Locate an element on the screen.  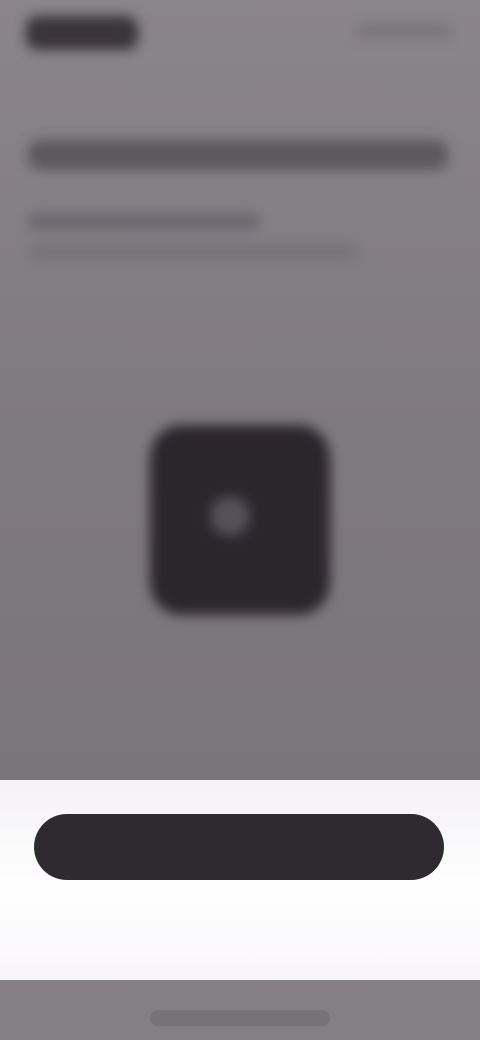
top-right-text is located at coordinates (404, 31).